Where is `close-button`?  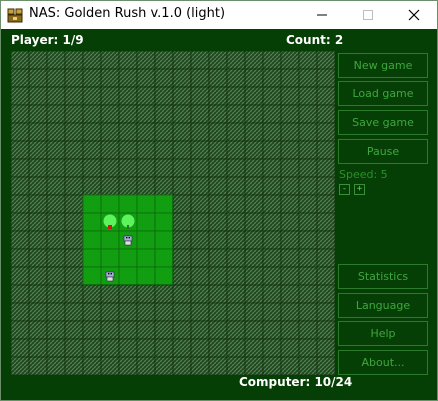
close-button is located at coordinates (414, 15).